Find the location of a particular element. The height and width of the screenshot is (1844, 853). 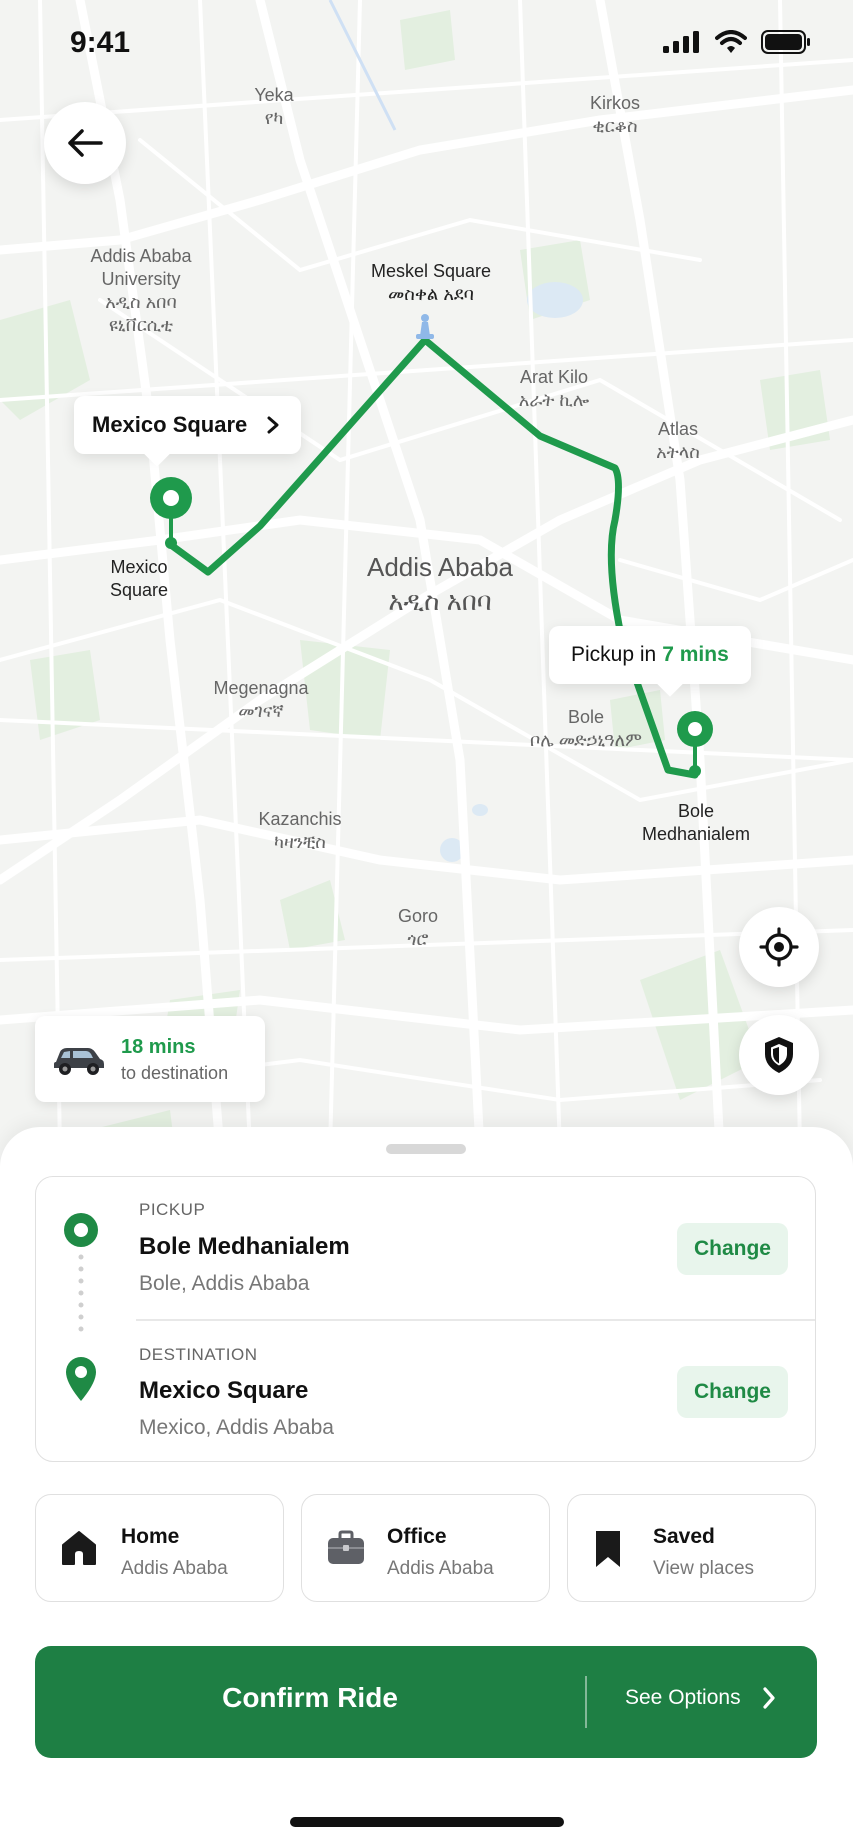

pickup-pin-icon is located at coordinates (695, 744).